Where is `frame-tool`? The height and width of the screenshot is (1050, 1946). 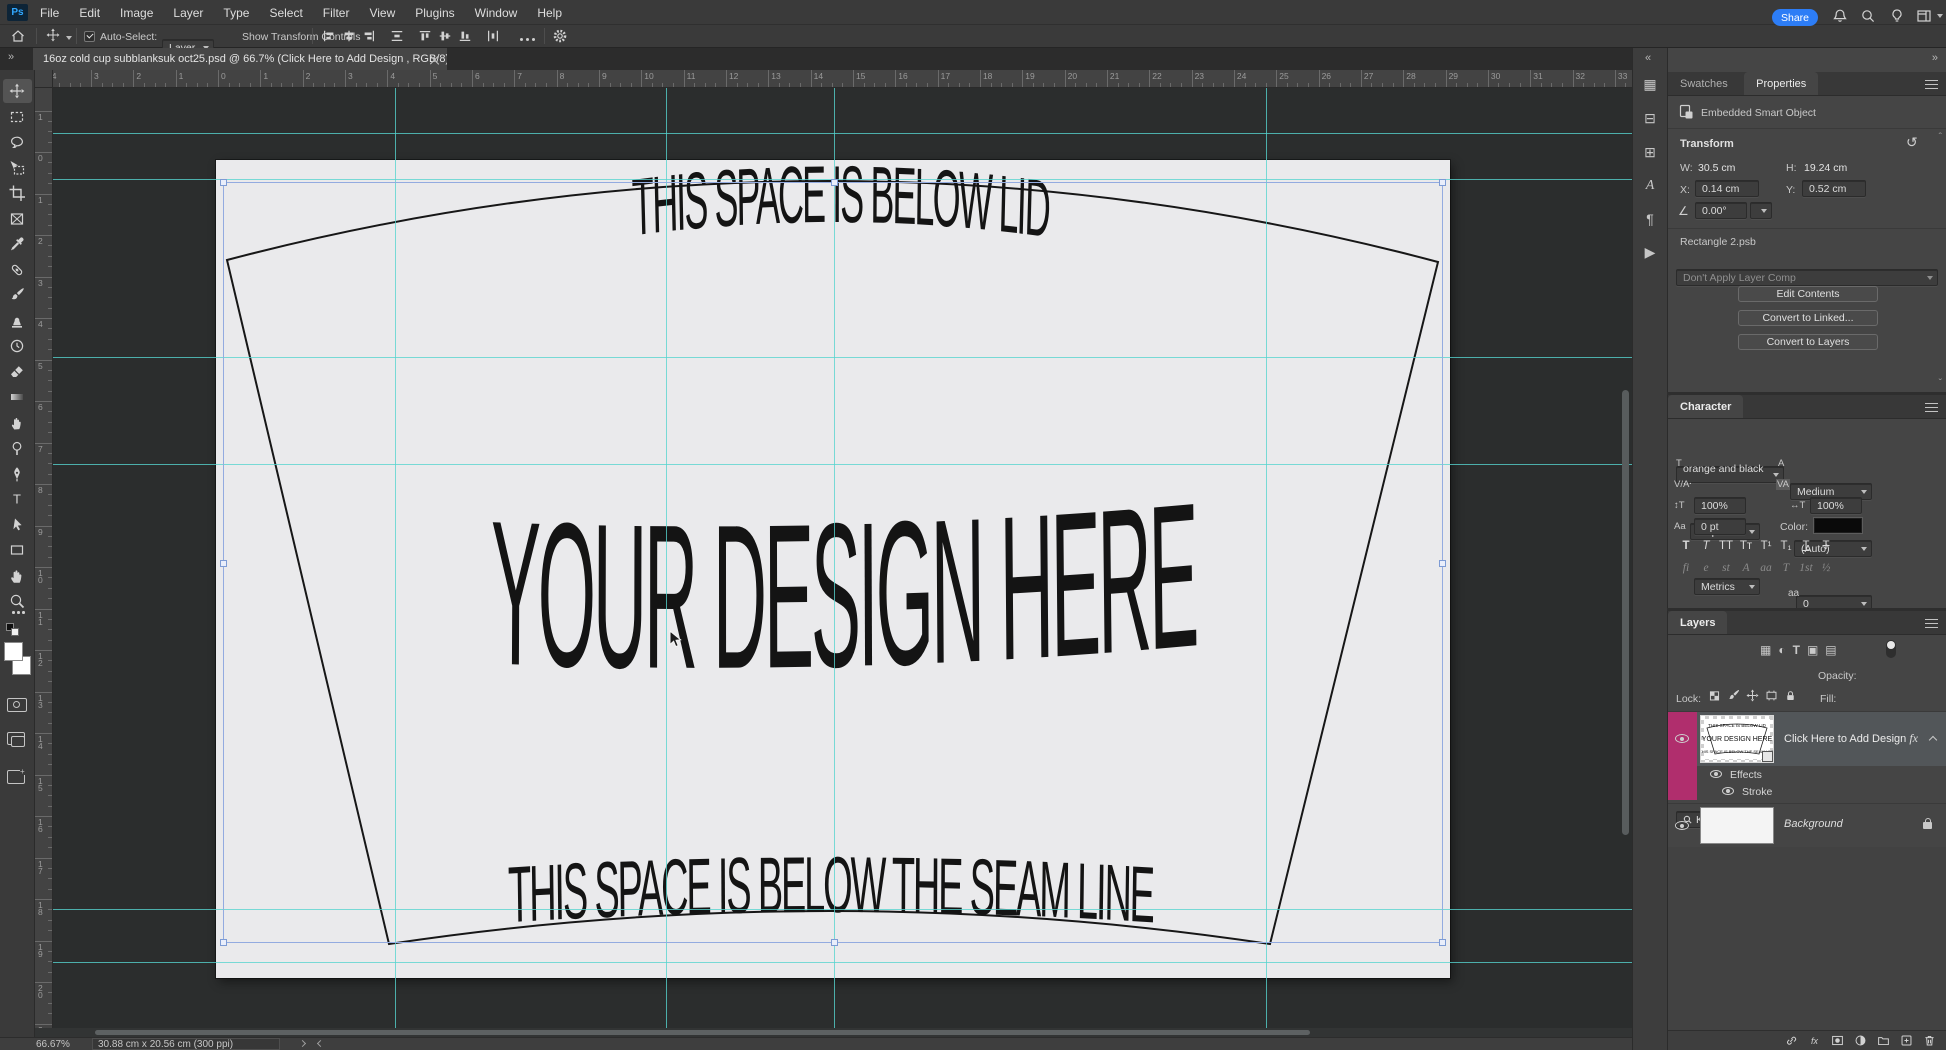
frame-tool is located at coordinates (17, 219).